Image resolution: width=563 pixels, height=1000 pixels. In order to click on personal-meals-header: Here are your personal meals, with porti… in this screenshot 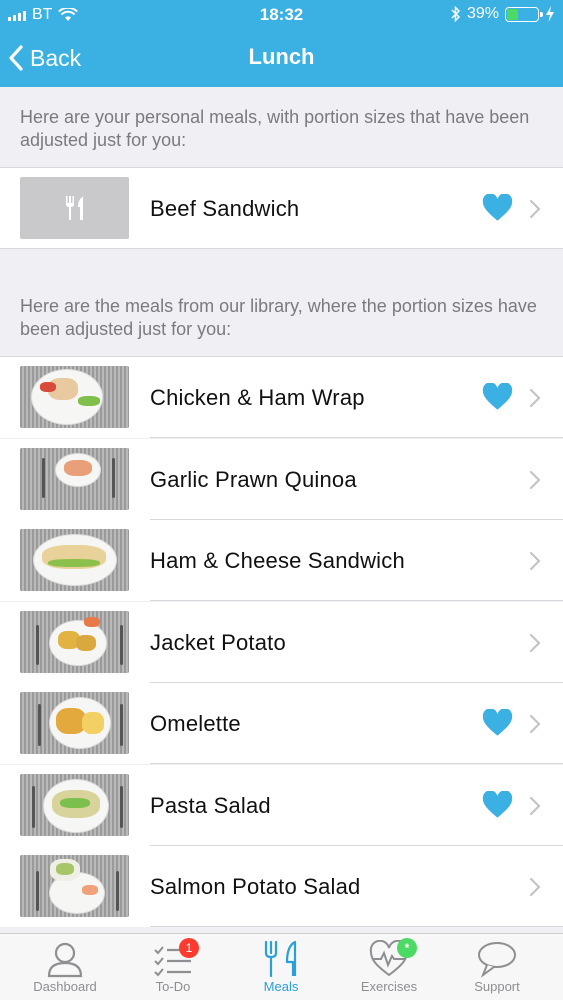, I will do `click(275, 128)`.